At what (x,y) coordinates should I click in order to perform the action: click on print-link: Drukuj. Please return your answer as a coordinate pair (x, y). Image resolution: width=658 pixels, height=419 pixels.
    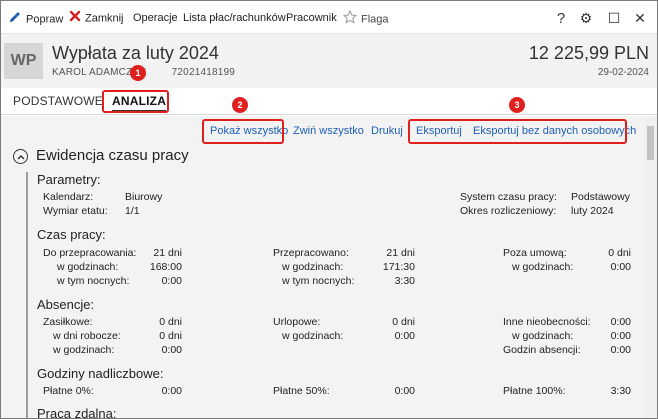
    Looking at the image, I should click on (387, 131).